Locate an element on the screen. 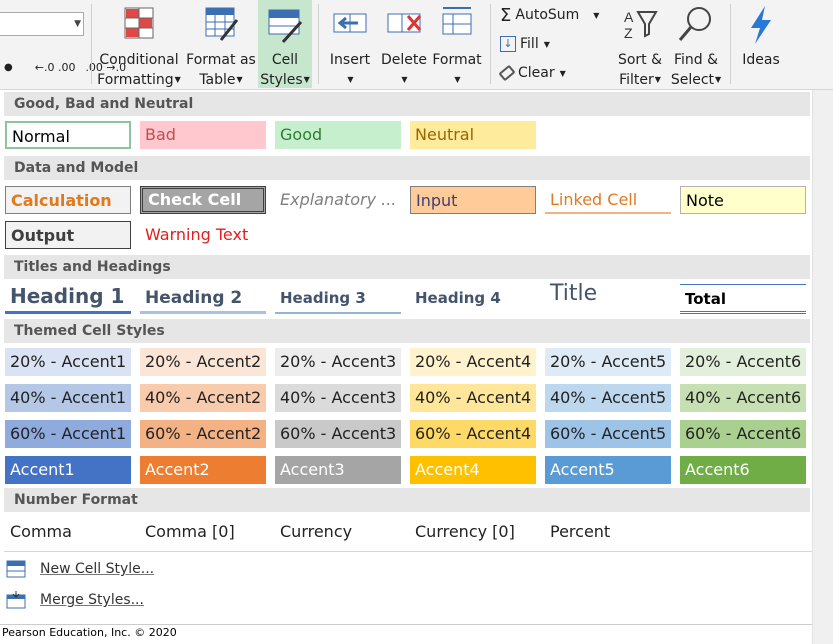  format-as-table-icon is located at coordinates (222, 24).